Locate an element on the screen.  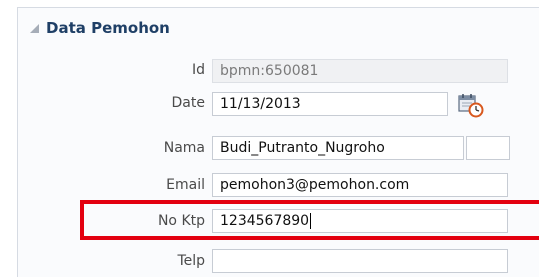
date-label: Date is located at coordinates (188, 103).